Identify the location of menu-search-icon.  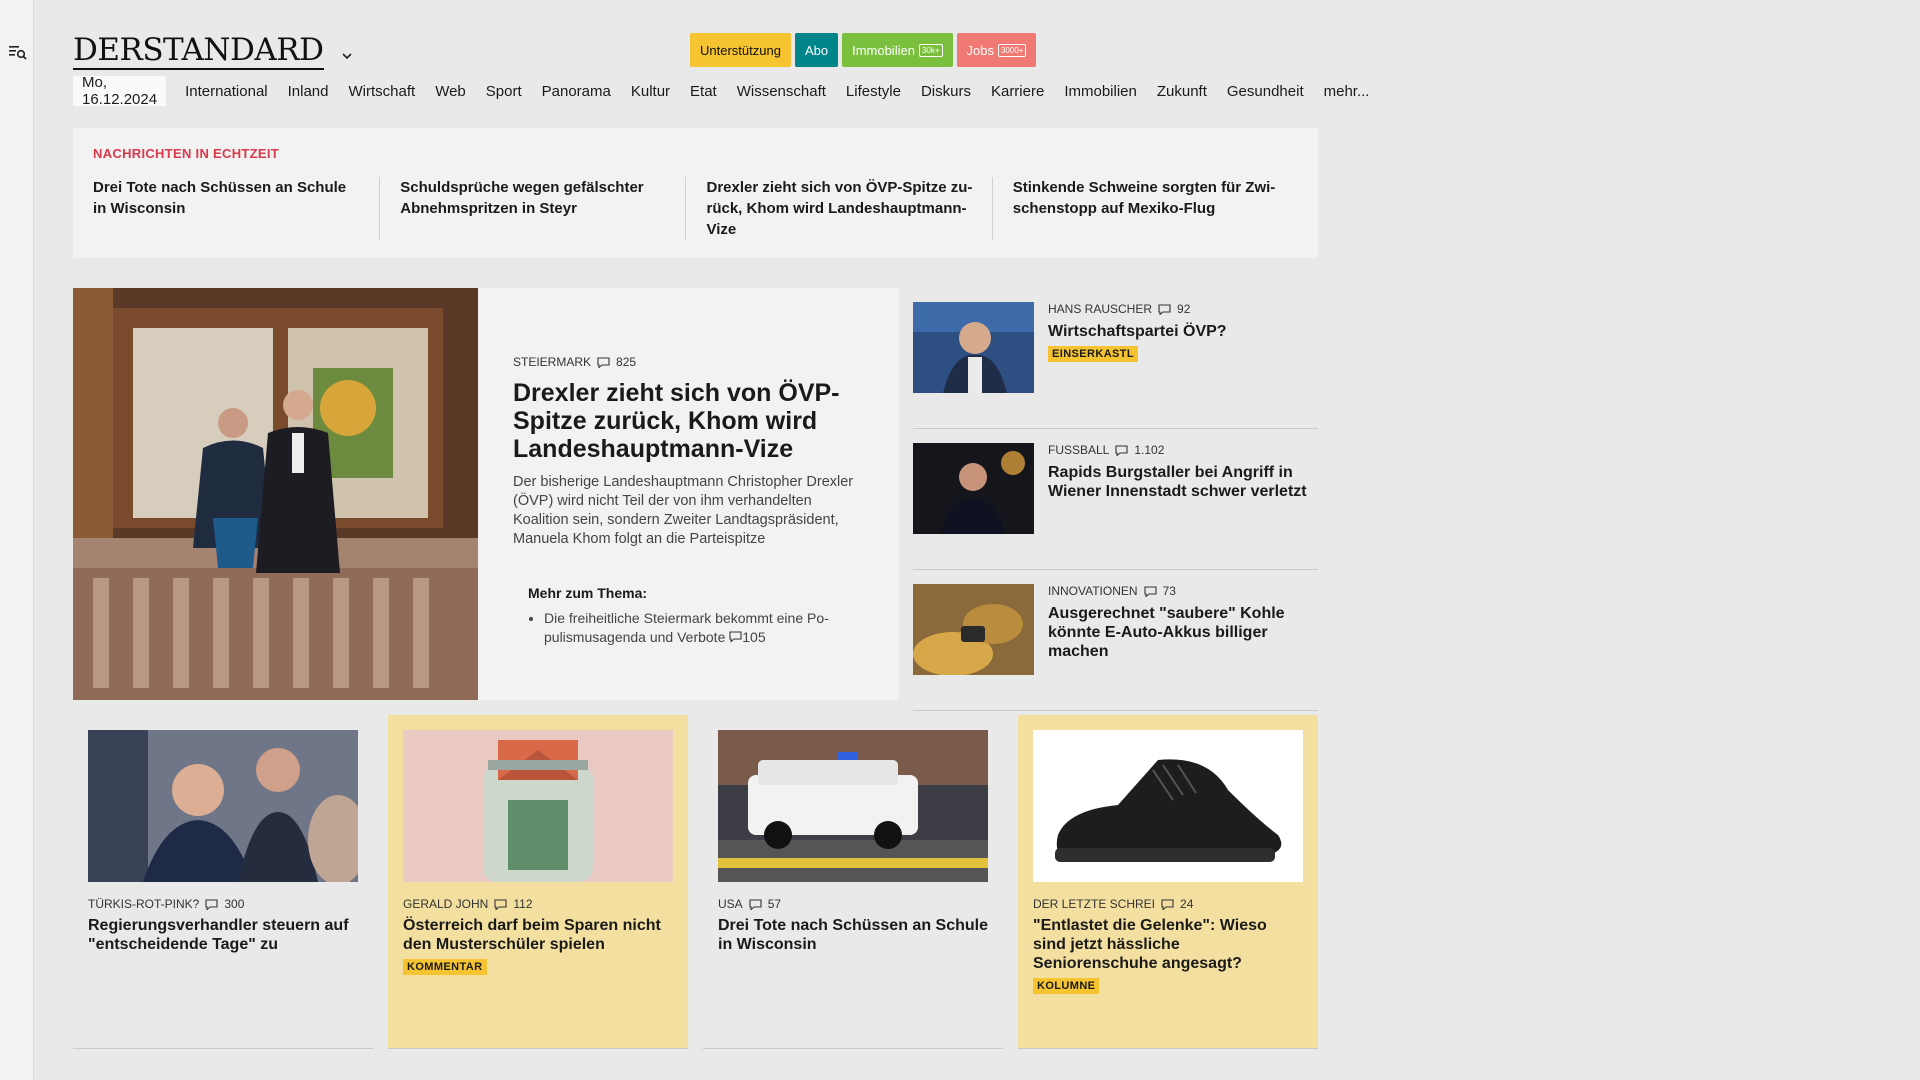
(18, 52).